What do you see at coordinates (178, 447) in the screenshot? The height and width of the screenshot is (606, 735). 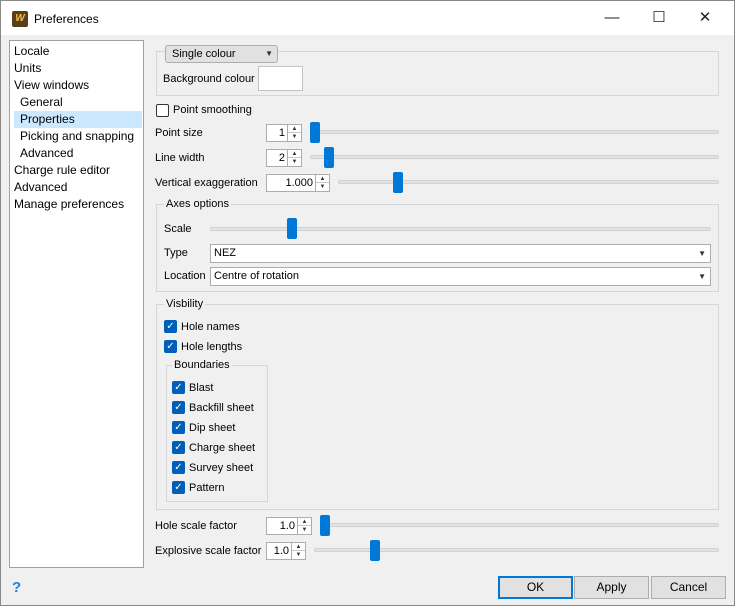 I see `charge-sheet-checkbox` at bounding box center [178, 447].